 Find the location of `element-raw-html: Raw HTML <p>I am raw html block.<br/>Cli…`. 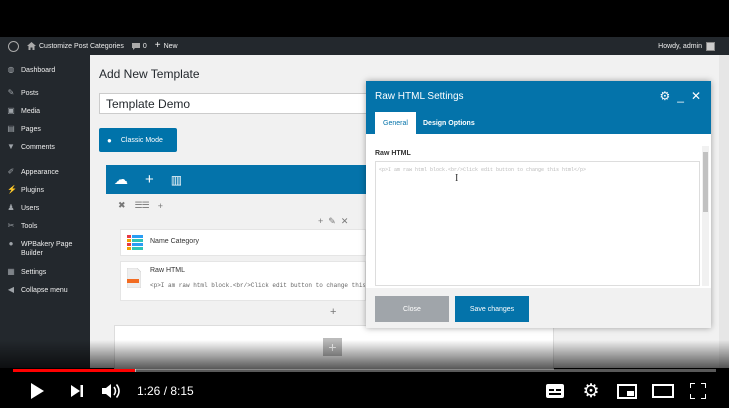

element-raw-html: Raw HTML <p>I am raw html block.<br/>Cli… is located at coordinates (243, 281).